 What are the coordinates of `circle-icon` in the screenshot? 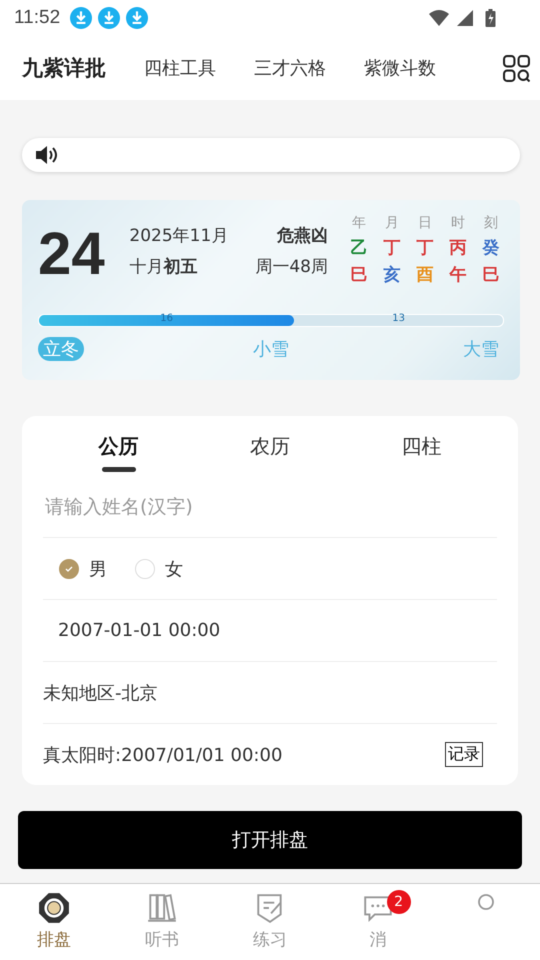 It's located at (486, 902).